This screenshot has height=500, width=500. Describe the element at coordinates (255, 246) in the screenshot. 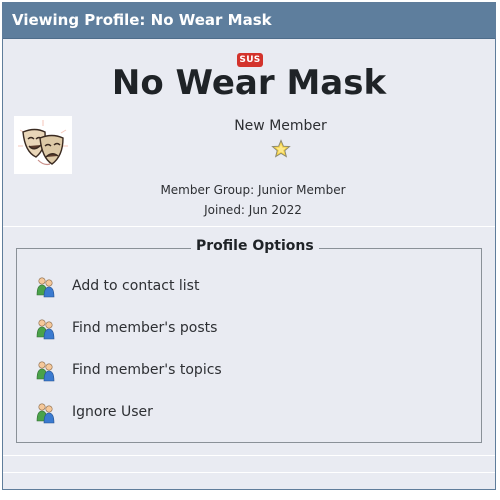

I see `profile-options-legend: Profile Options` at that location.